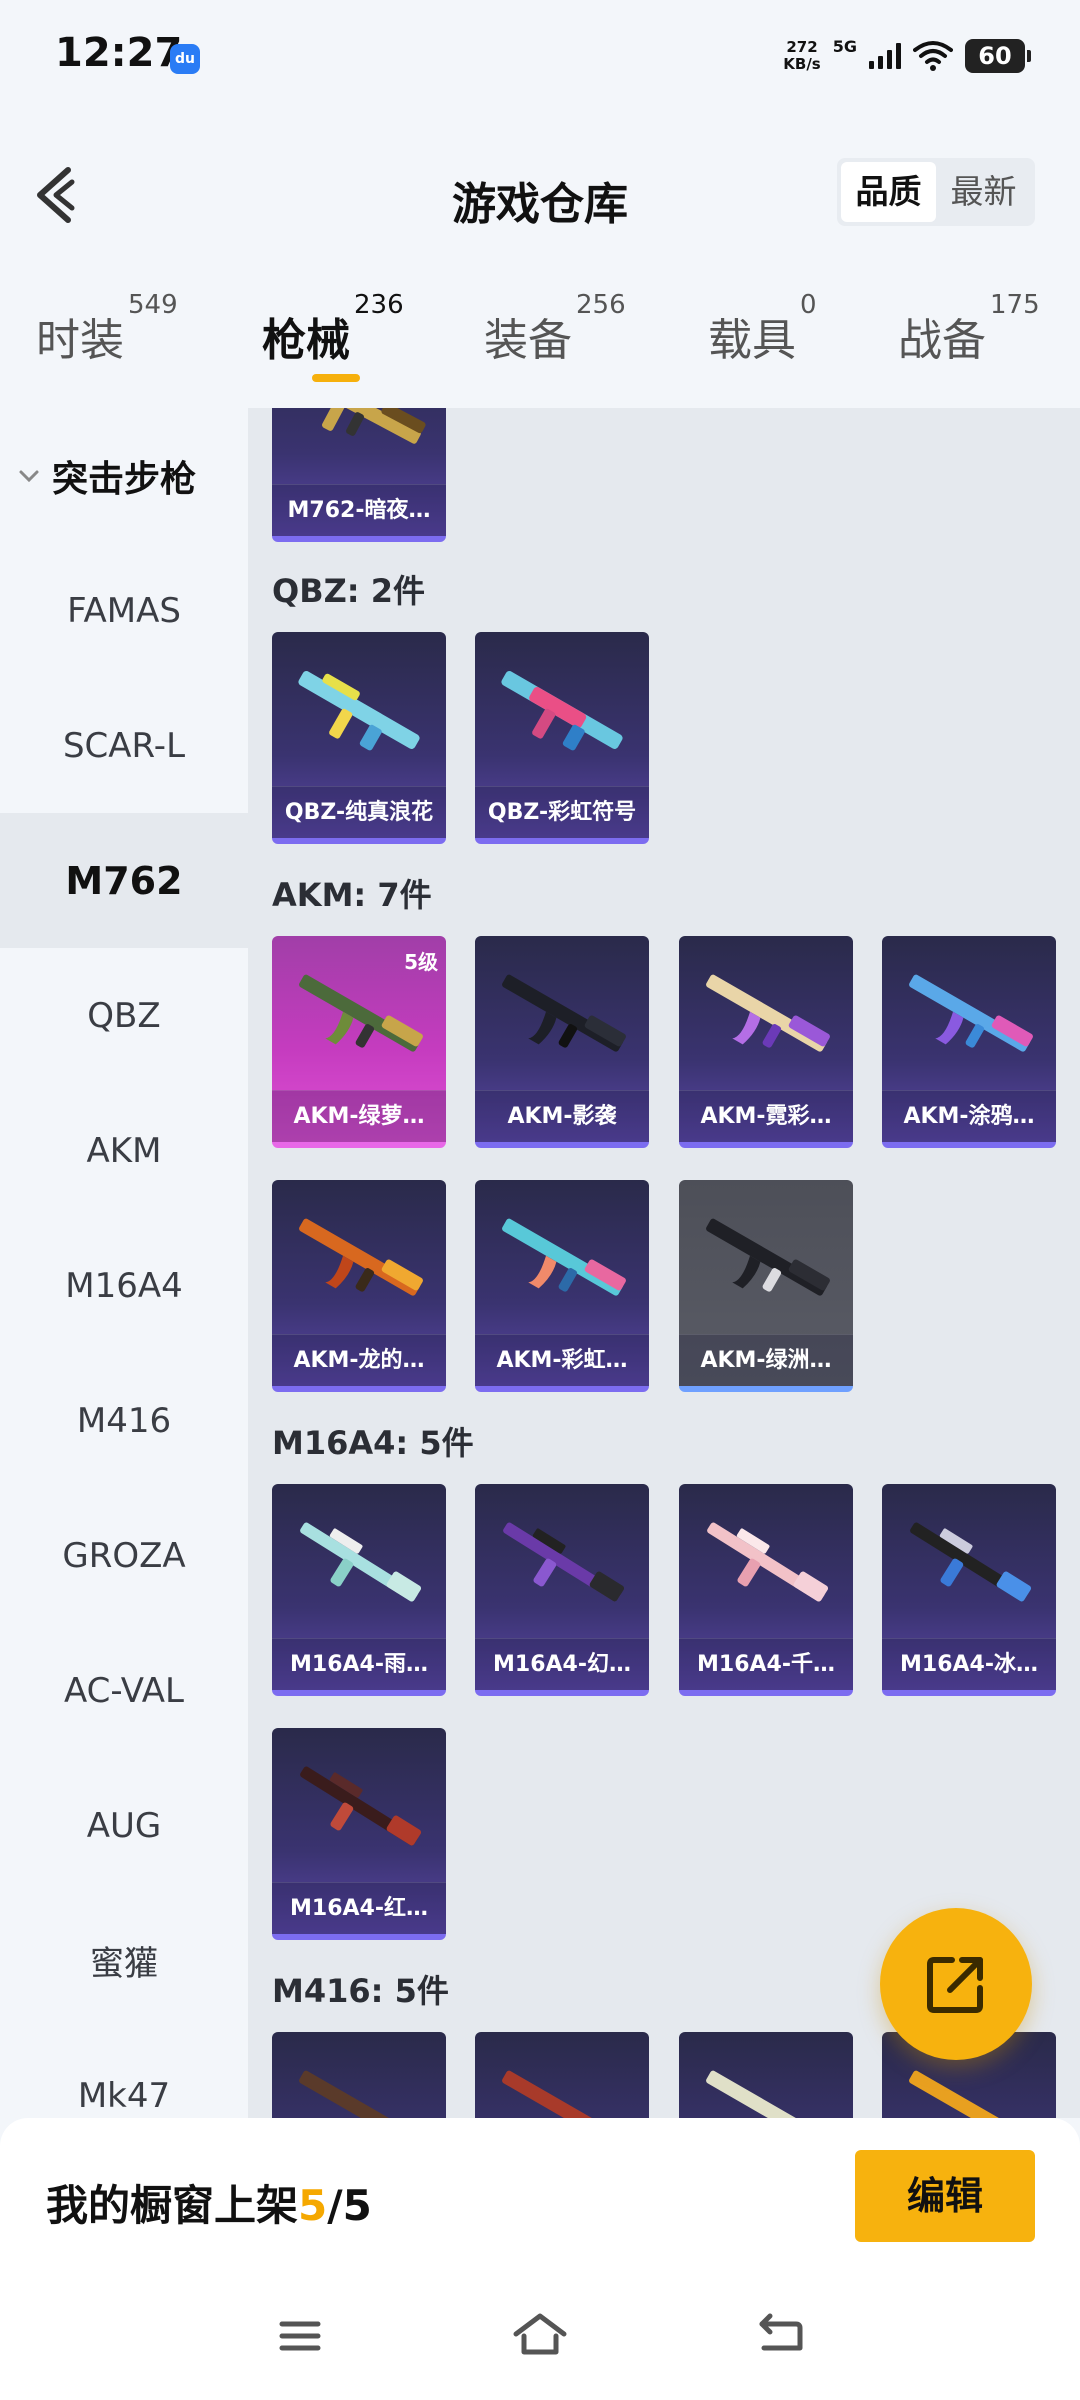  I want to click on sidebar-item-m416: M416, so click(124, 1420).